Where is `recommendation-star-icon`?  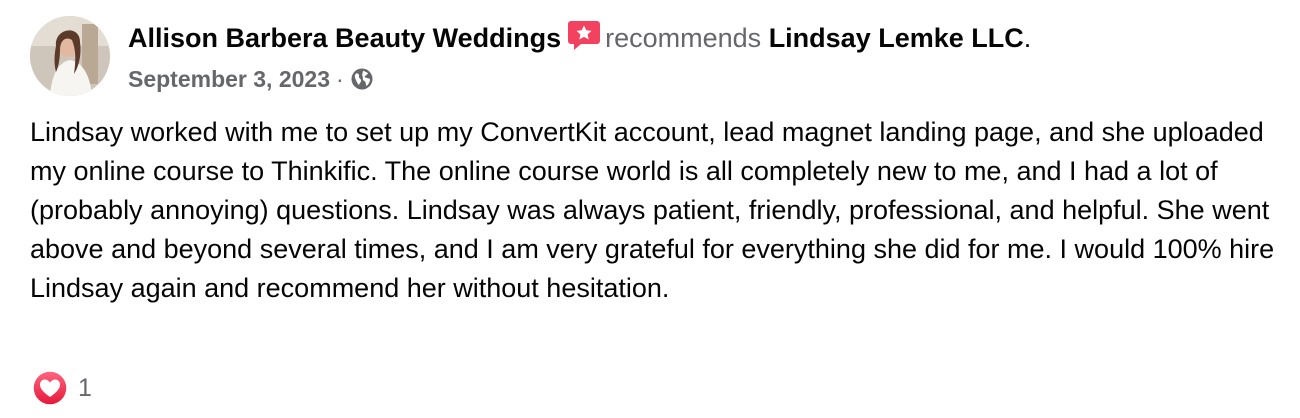 recommendation-star-icon is located at coordinates (584, 40).